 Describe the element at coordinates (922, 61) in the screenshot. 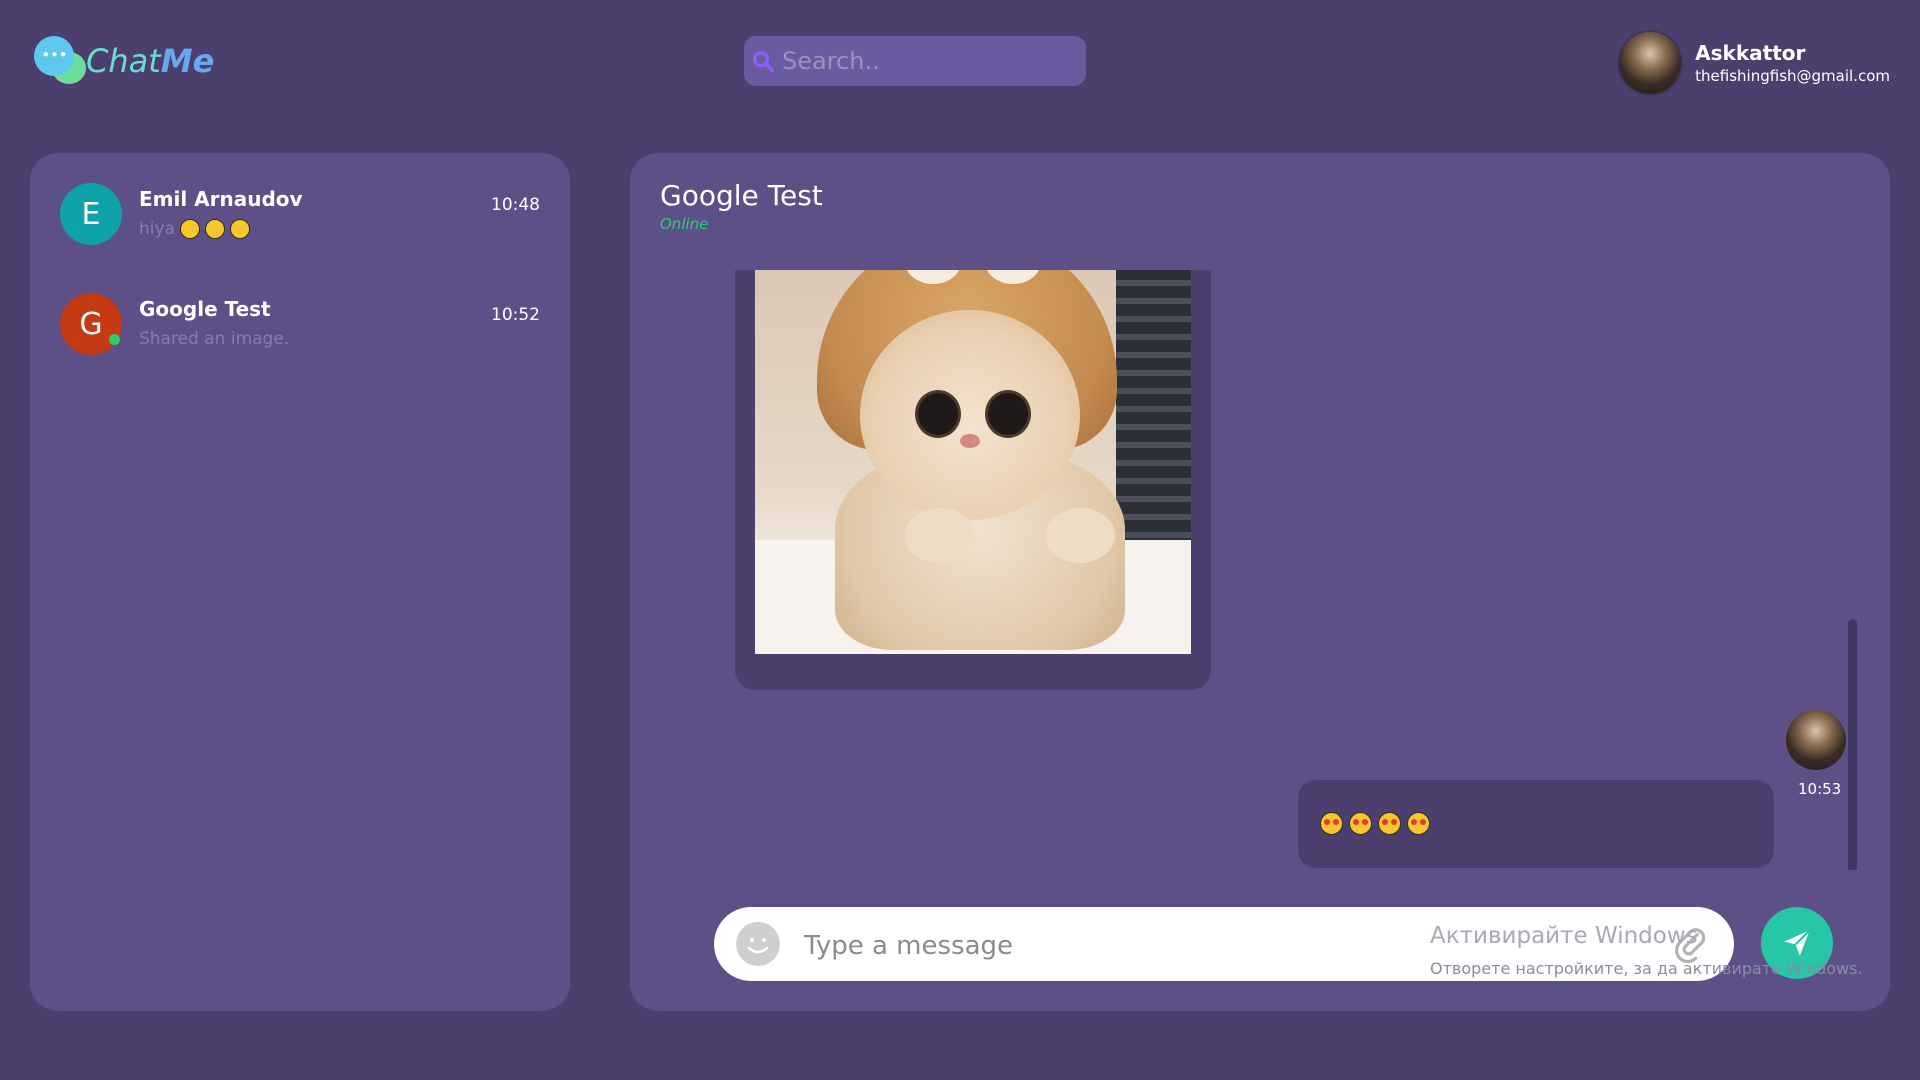

I see `search-input` at that location.